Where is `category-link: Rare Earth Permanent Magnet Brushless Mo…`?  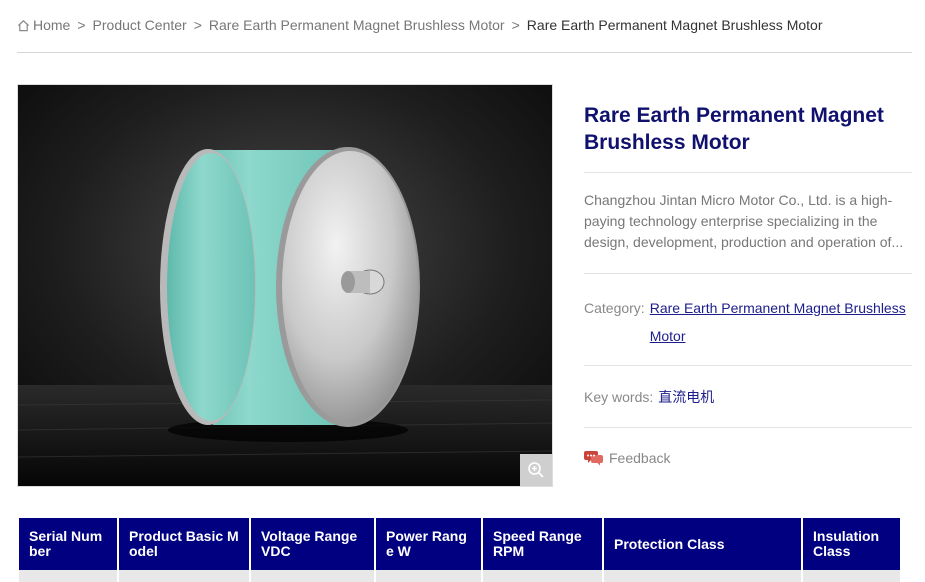
category-link: Rare Earth Permanent Magnet Brushless Mo… is located at coordinates (781, 322).